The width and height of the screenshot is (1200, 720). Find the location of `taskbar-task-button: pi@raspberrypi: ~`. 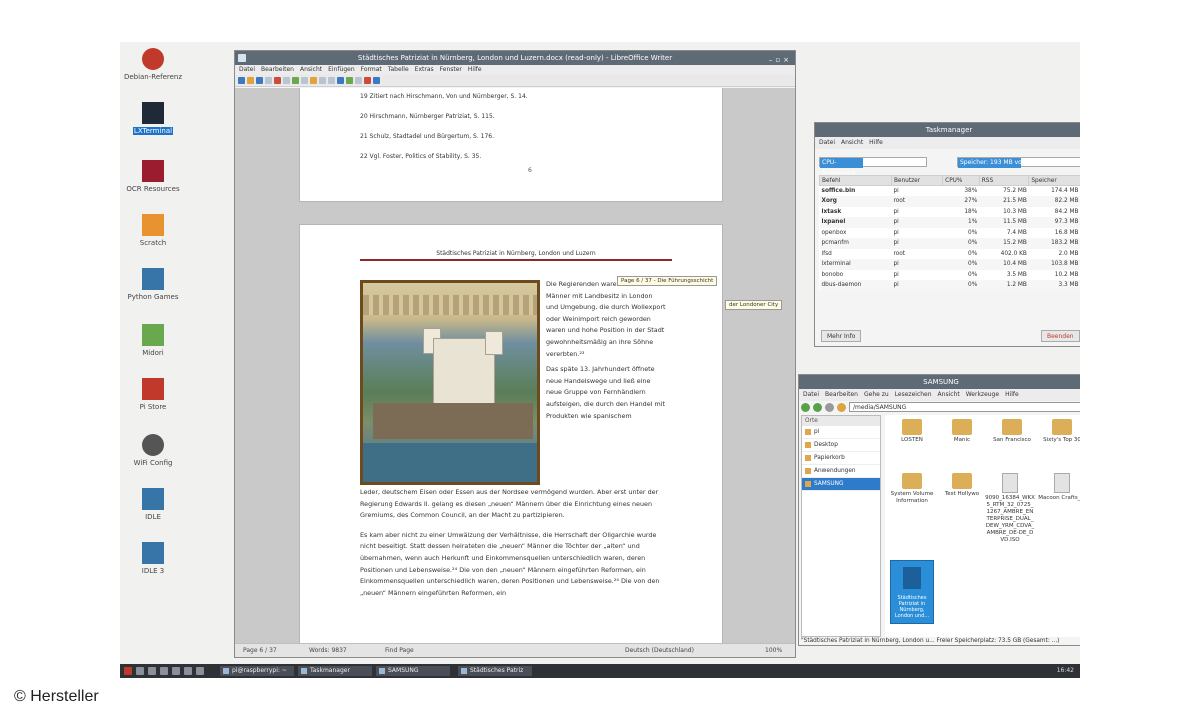

taskbar-task-button: pi@raspberrypi: ~ is located at coordinates (257, 671).